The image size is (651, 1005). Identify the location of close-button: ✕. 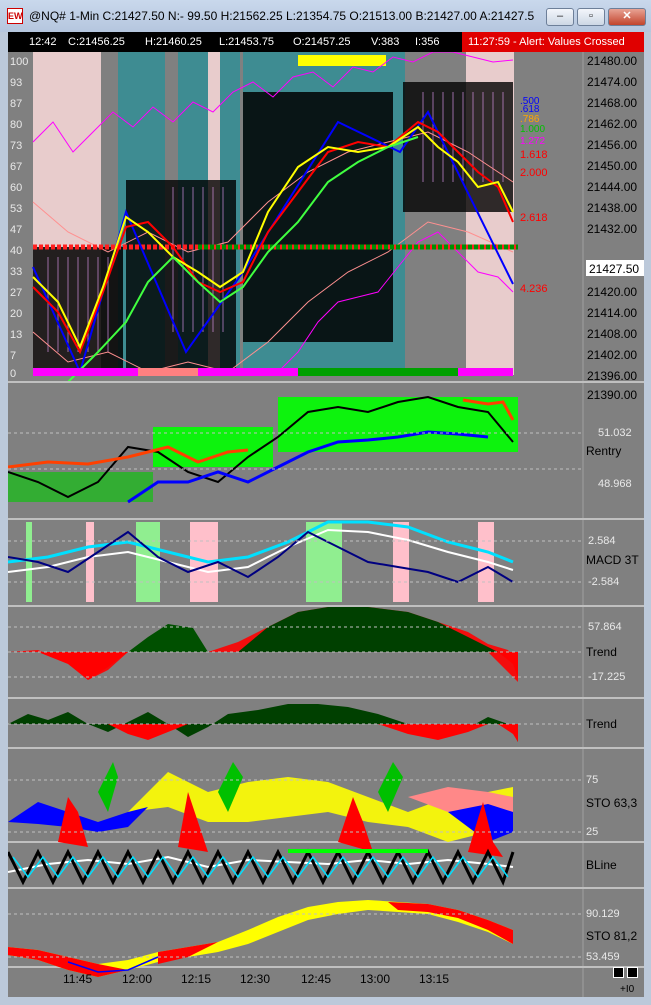
(627, 17).